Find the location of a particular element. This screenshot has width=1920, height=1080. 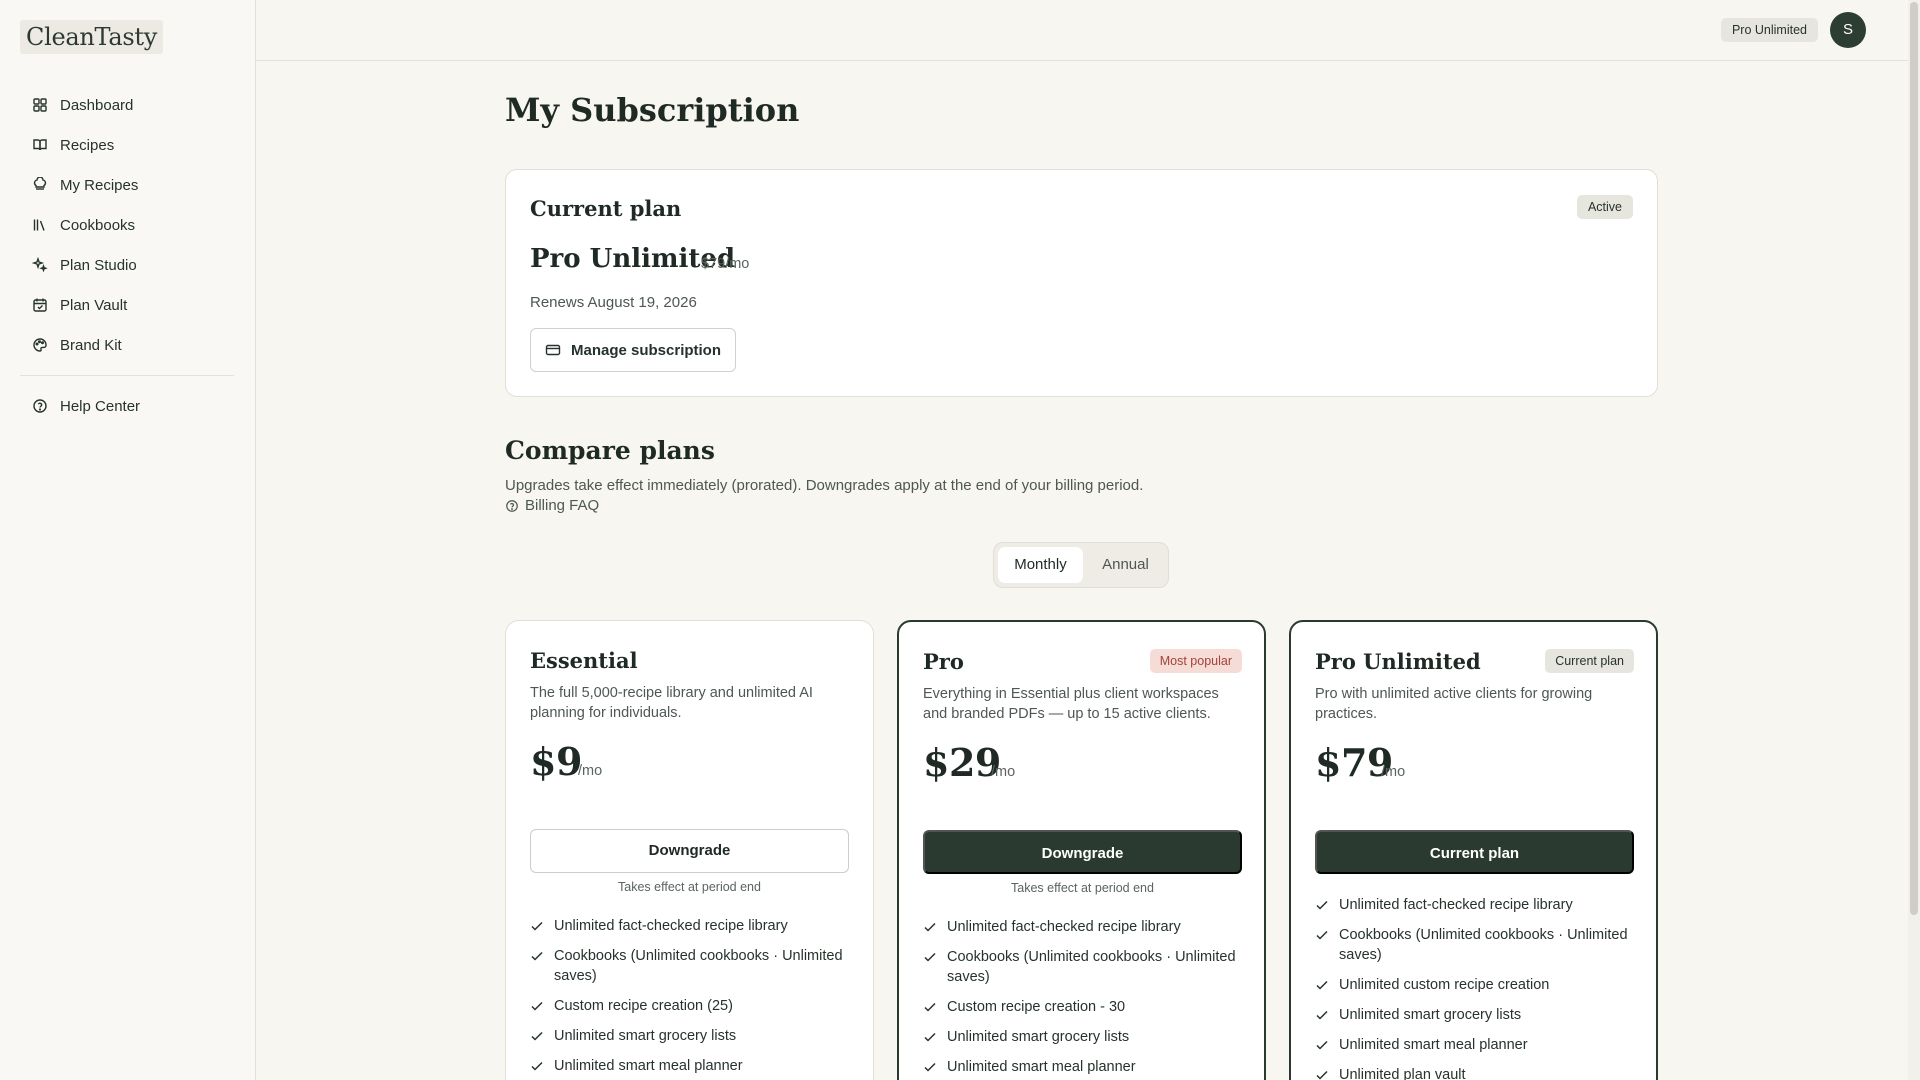

sidebar-item-label: My Recipes is located at coordinates (99, 185).